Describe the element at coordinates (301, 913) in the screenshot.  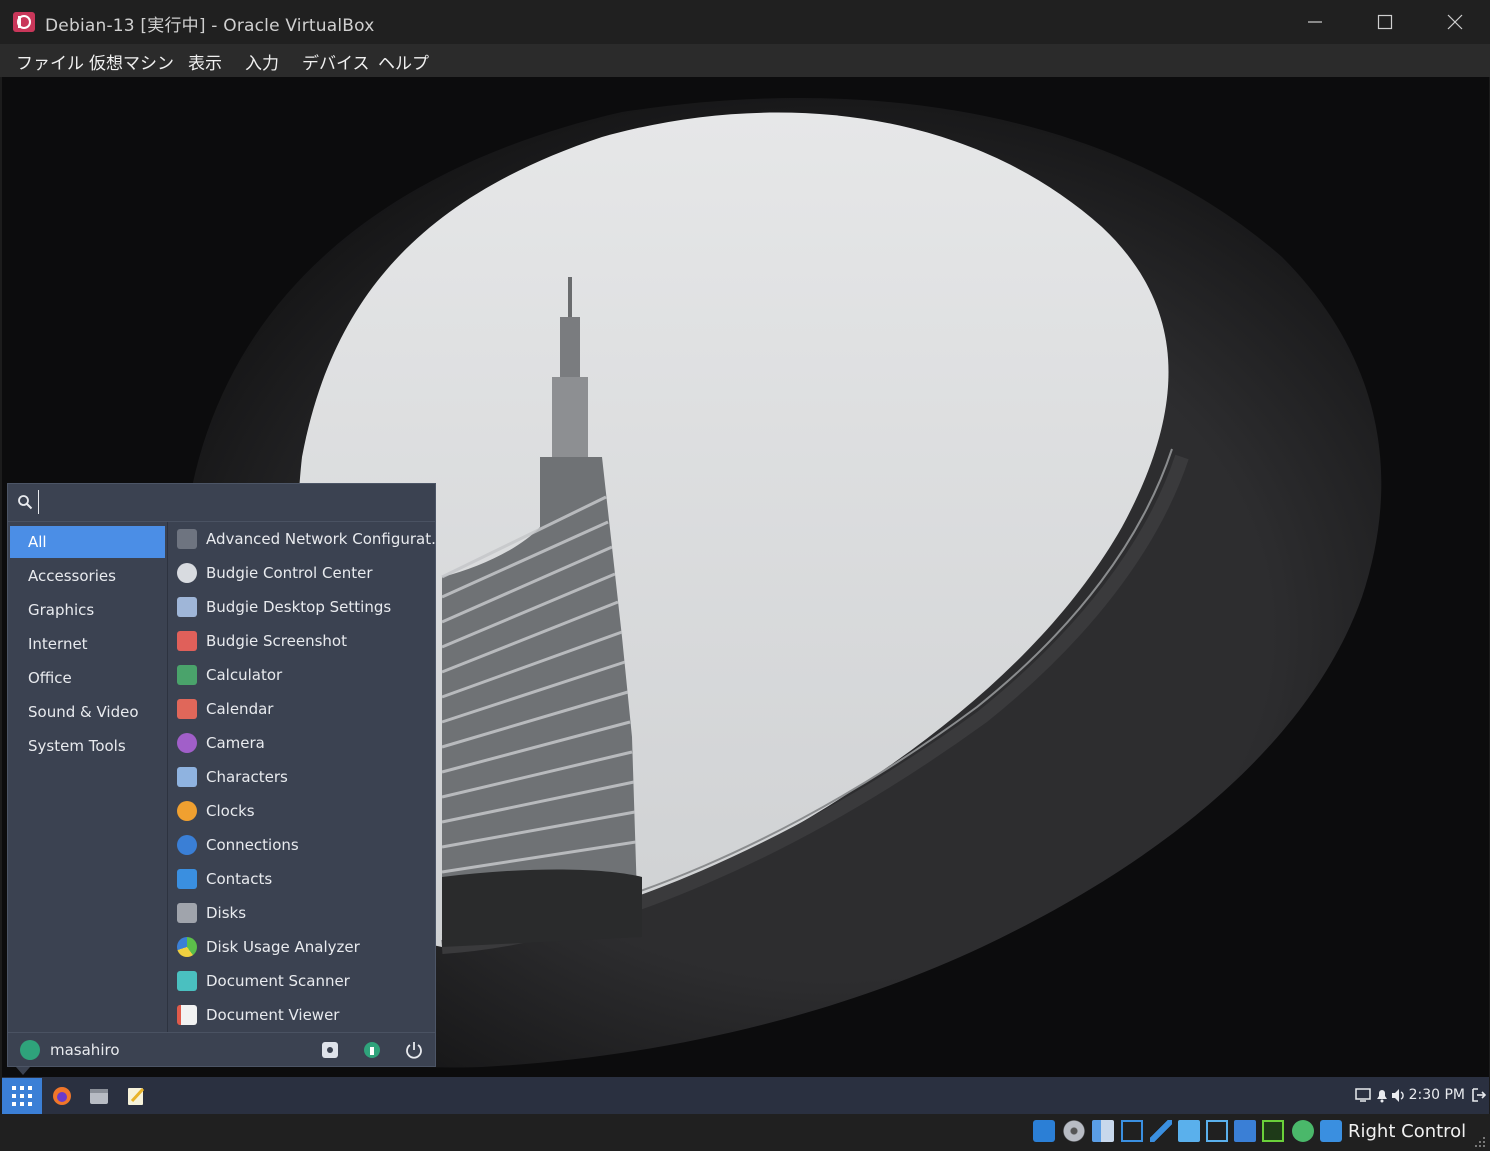
I see `app-item: Disks` at that location.